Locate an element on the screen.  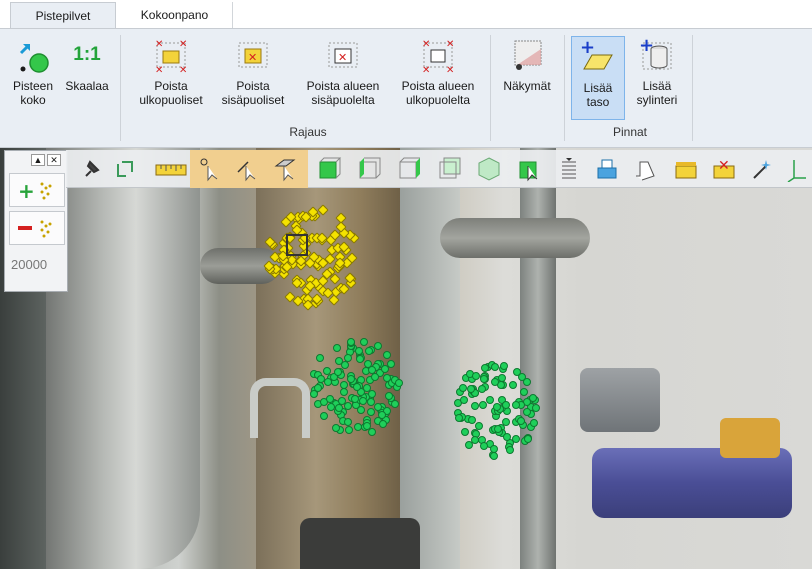
cube-left-icon is located at coordinates (369, 169).